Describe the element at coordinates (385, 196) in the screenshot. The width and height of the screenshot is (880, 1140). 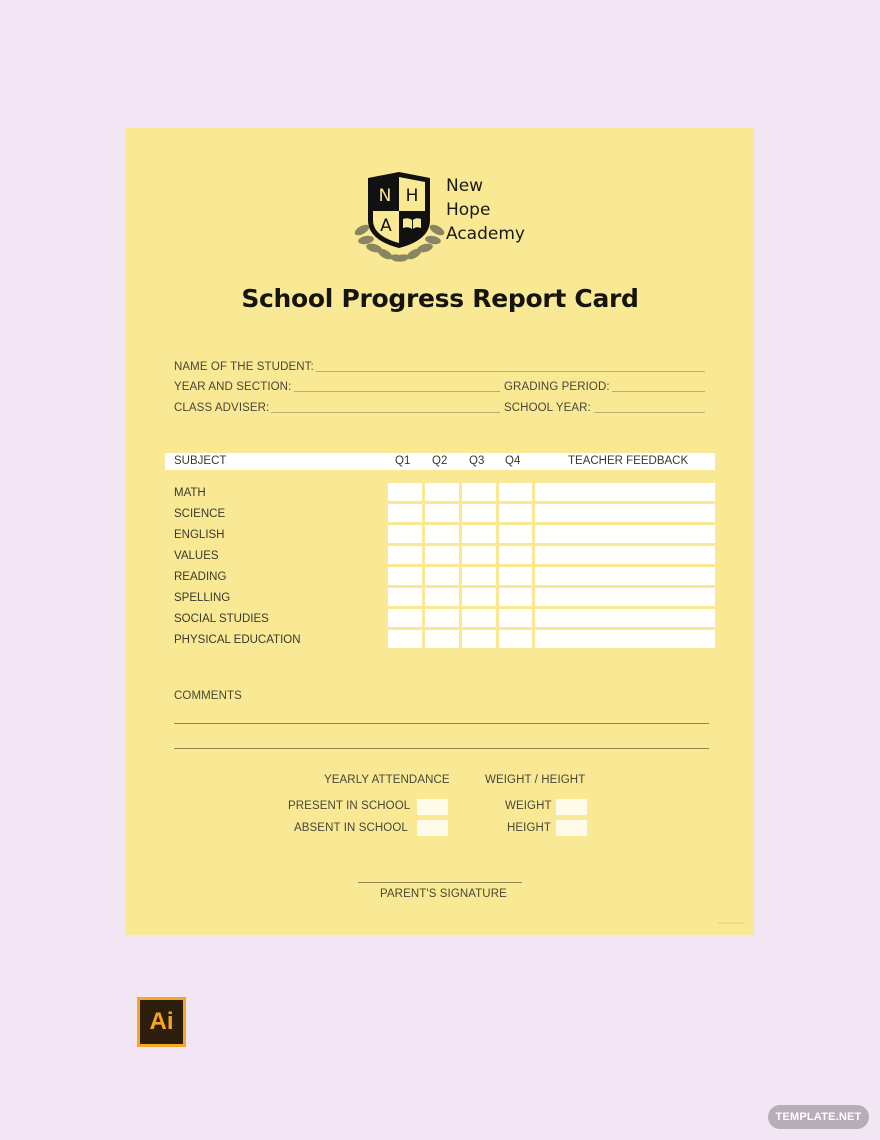
I see `svg-text: N` at that location.